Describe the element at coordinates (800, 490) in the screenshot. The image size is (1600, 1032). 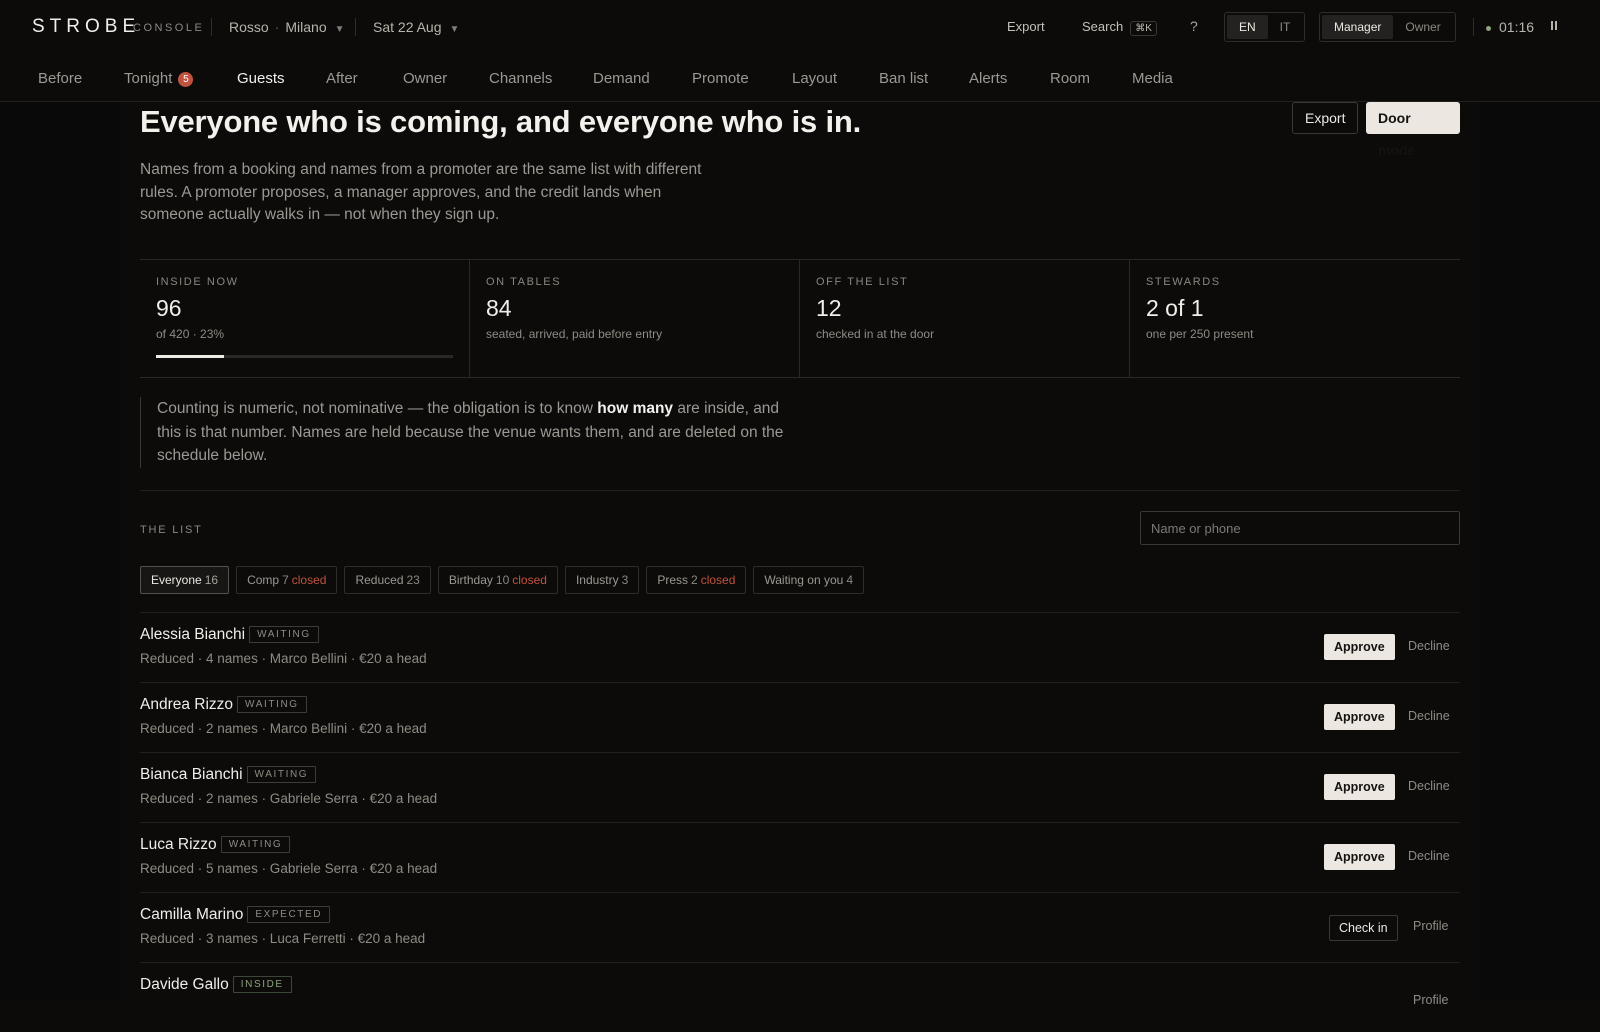
I see `section-divider` at that location.